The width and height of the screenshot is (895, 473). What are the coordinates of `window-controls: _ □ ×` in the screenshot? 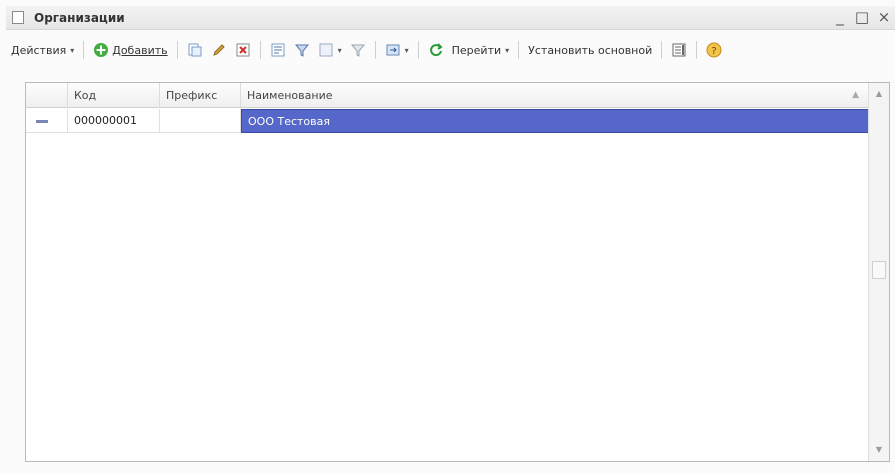 It's located at (862, 17).